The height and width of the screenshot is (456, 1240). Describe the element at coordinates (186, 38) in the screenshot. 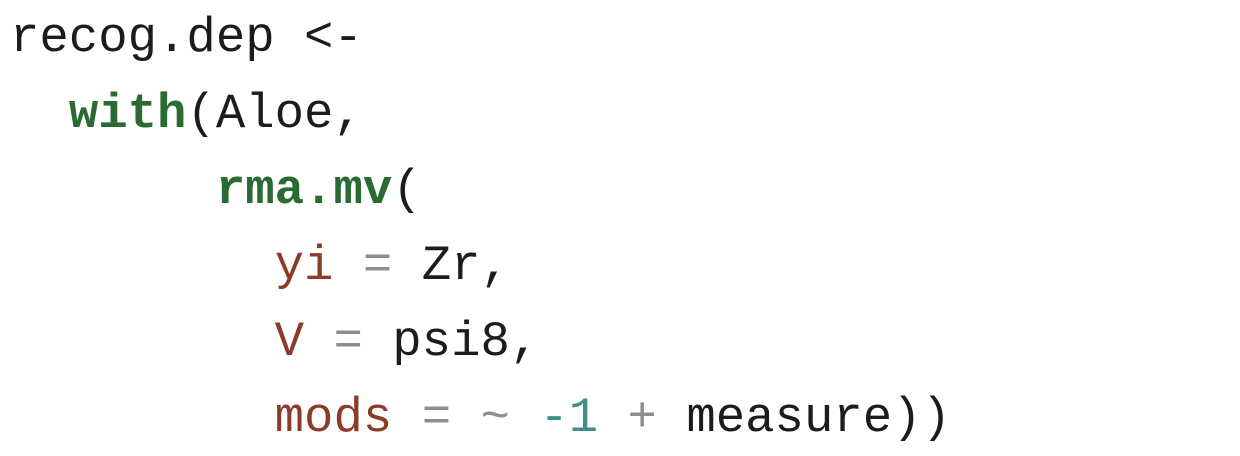

I see `assignment-text: recog.dep <-` at that location.